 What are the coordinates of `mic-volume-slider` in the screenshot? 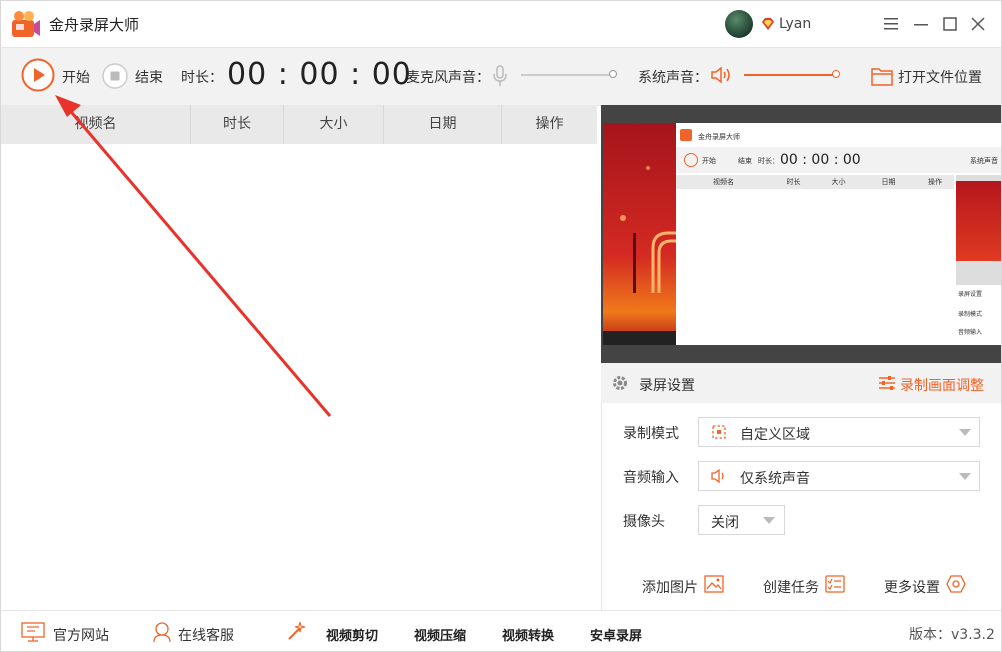 It's located at (570, 75).